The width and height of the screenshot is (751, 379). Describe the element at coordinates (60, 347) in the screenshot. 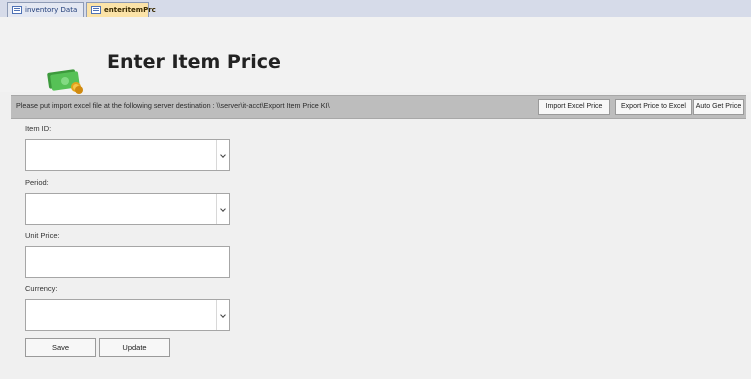

I see `save-button: Save` at that location.